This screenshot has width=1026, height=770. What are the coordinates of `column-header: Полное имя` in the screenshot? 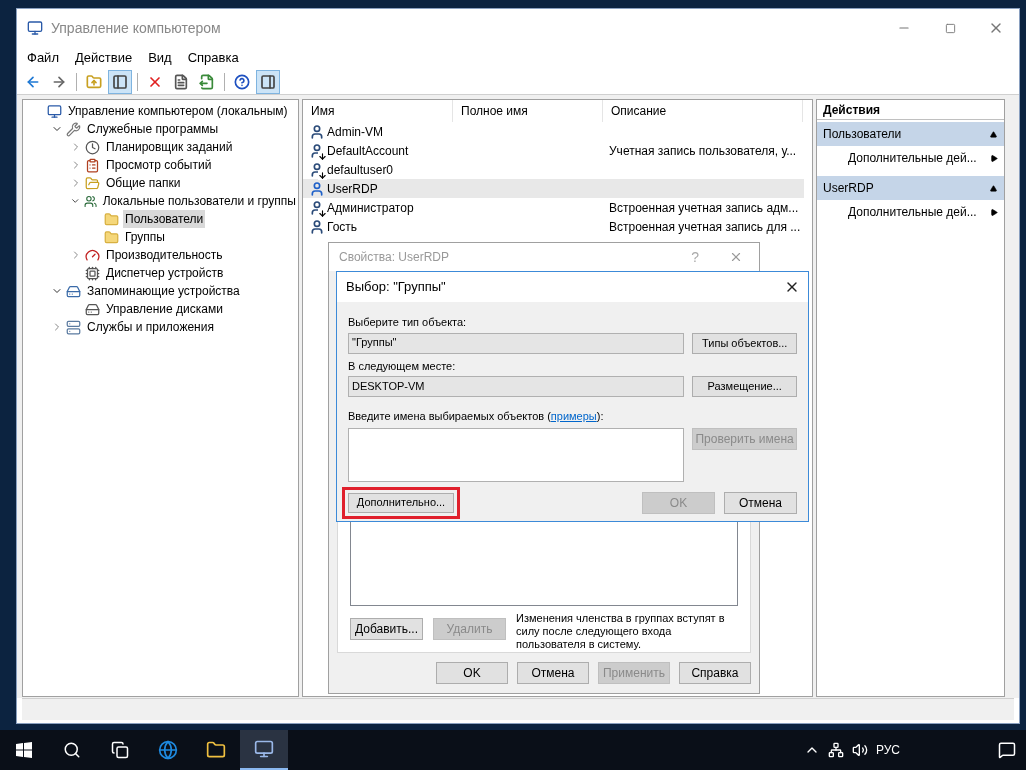 It's located at (528, 111).